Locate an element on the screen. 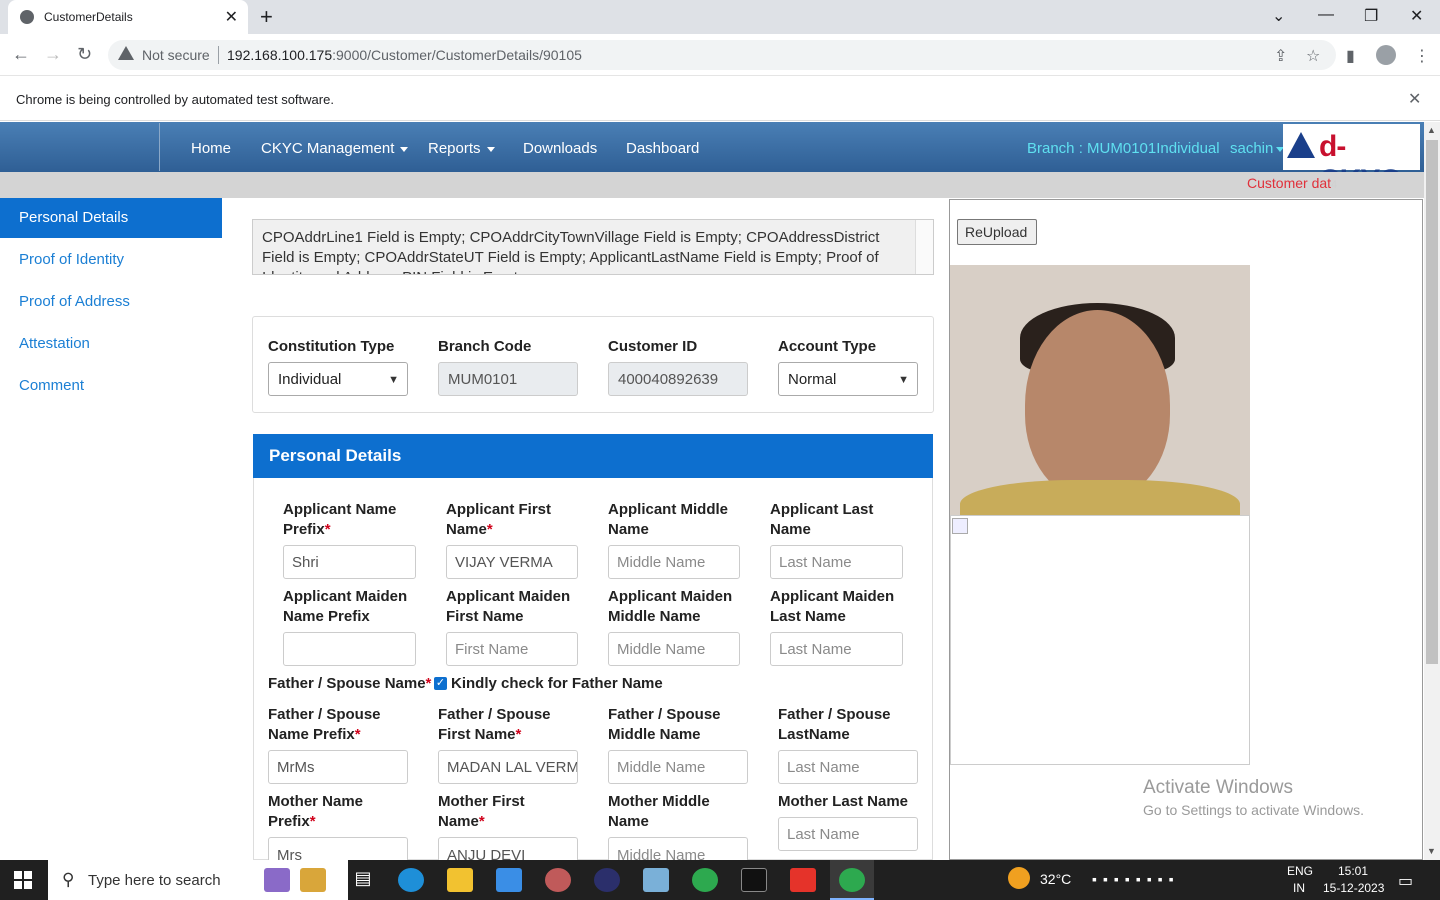  textarea-scrollbar is located at coordinates (924, 247).